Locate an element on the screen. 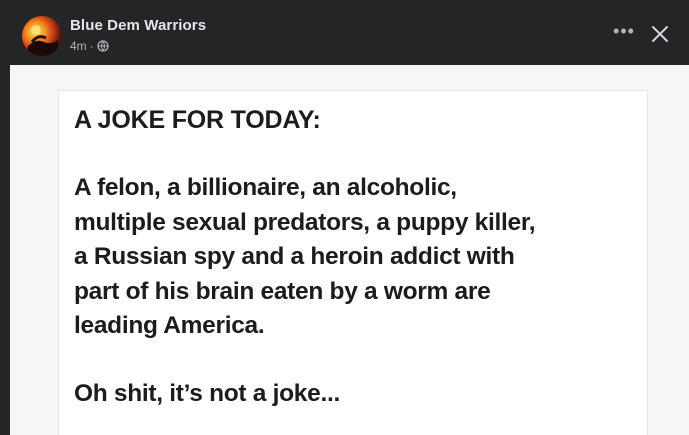  post-timestamp: 4m is located at coordinates (78, 46).